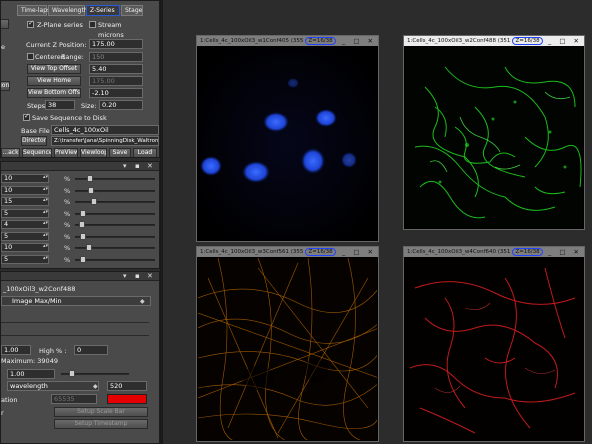 The image size is (592, 444). What do you see at coordinates (16, 350) in the screenshot?
I see `low-field: 1.00` at bounding box center [16, 350].